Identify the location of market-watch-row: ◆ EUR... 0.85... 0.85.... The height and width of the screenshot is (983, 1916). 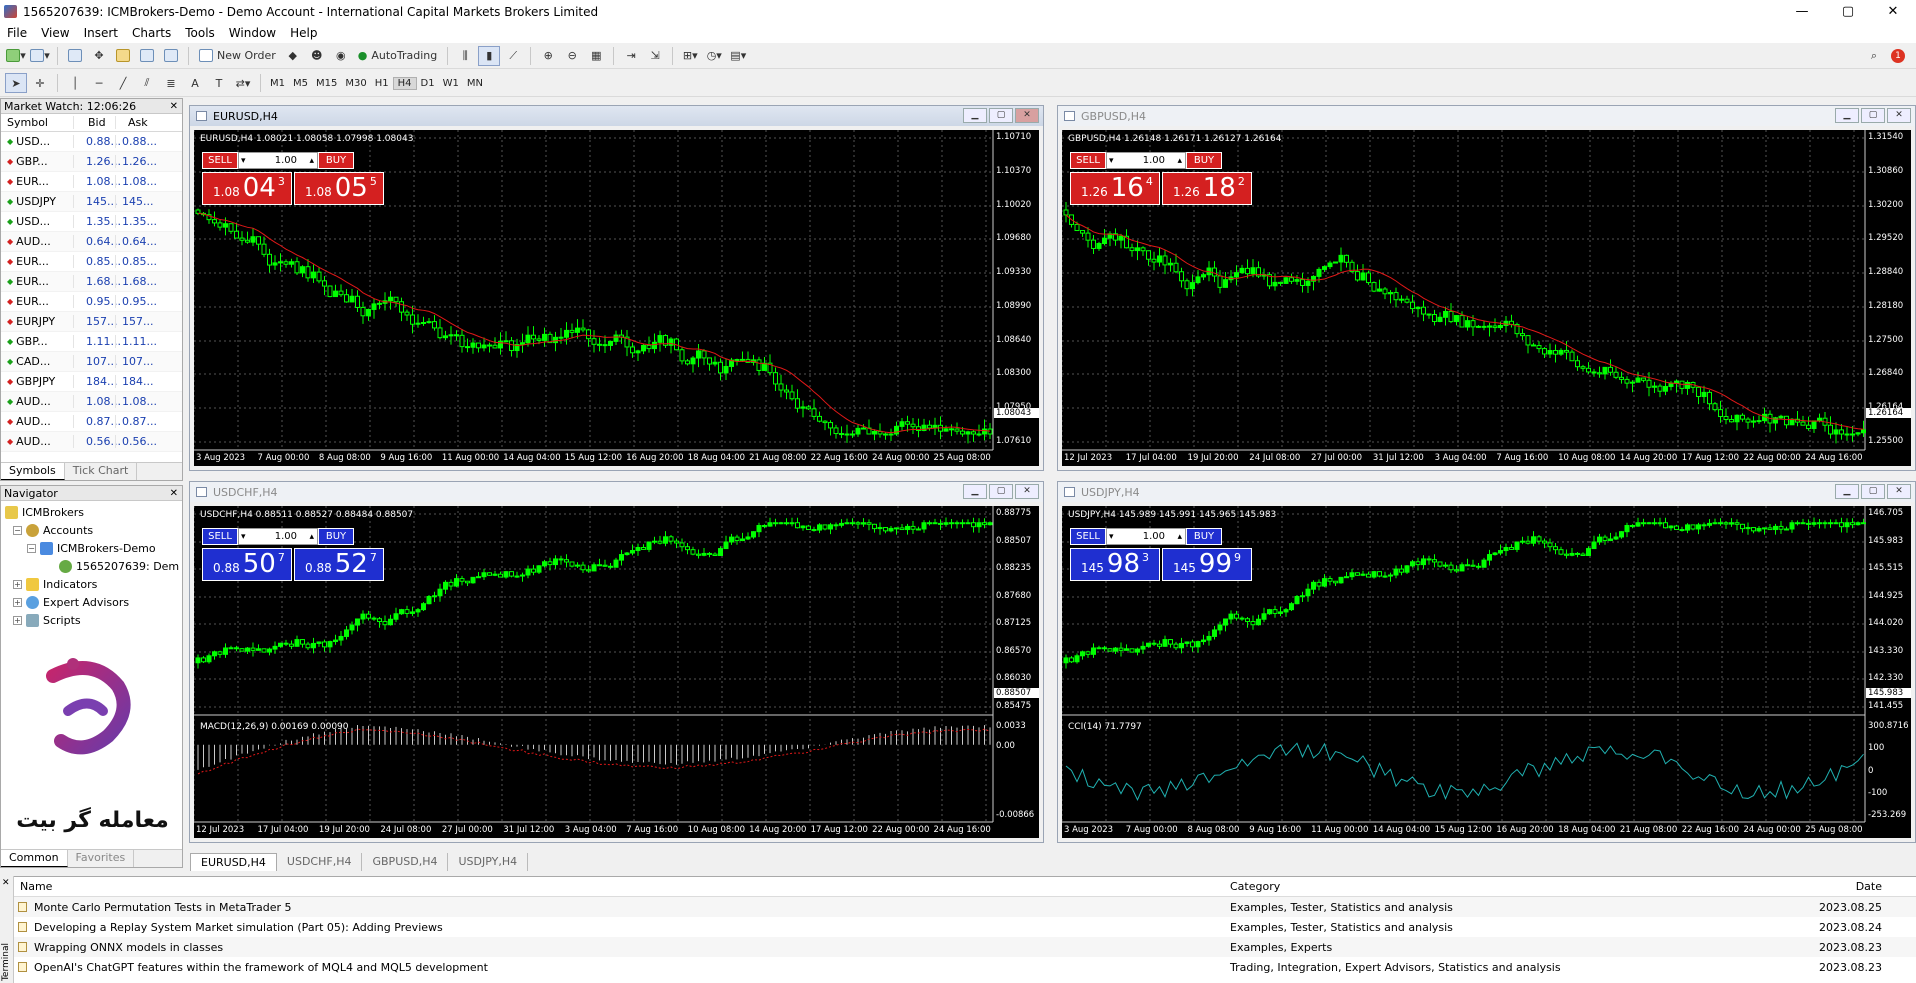
(91, 262).